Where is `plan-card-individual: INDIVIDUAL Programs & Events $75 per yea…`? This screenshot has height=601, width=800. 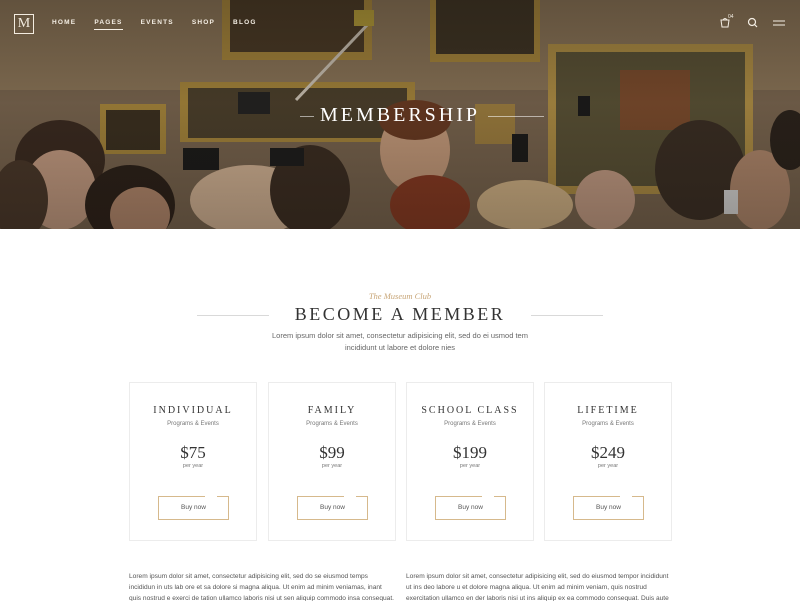
plan-card-individual: INDIVIDUAL Programs & Events $75 per yea… is located at coordinates (193, 461).